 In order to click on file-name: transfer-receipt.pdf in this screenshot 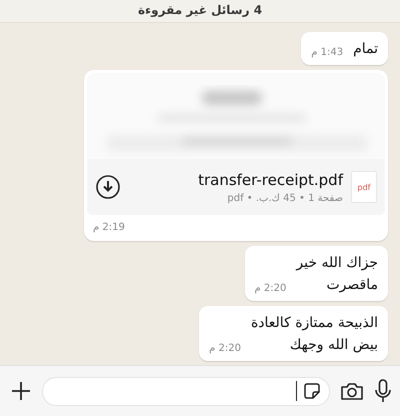, I will do `click(270, 179)`.